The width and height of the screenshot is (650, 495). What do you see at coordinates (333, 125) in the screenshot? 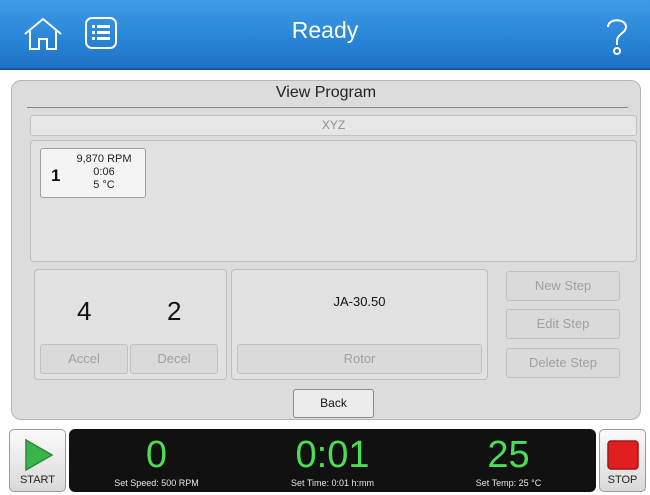
I see `program-name: XYZ` at bounding box center [333, 125].